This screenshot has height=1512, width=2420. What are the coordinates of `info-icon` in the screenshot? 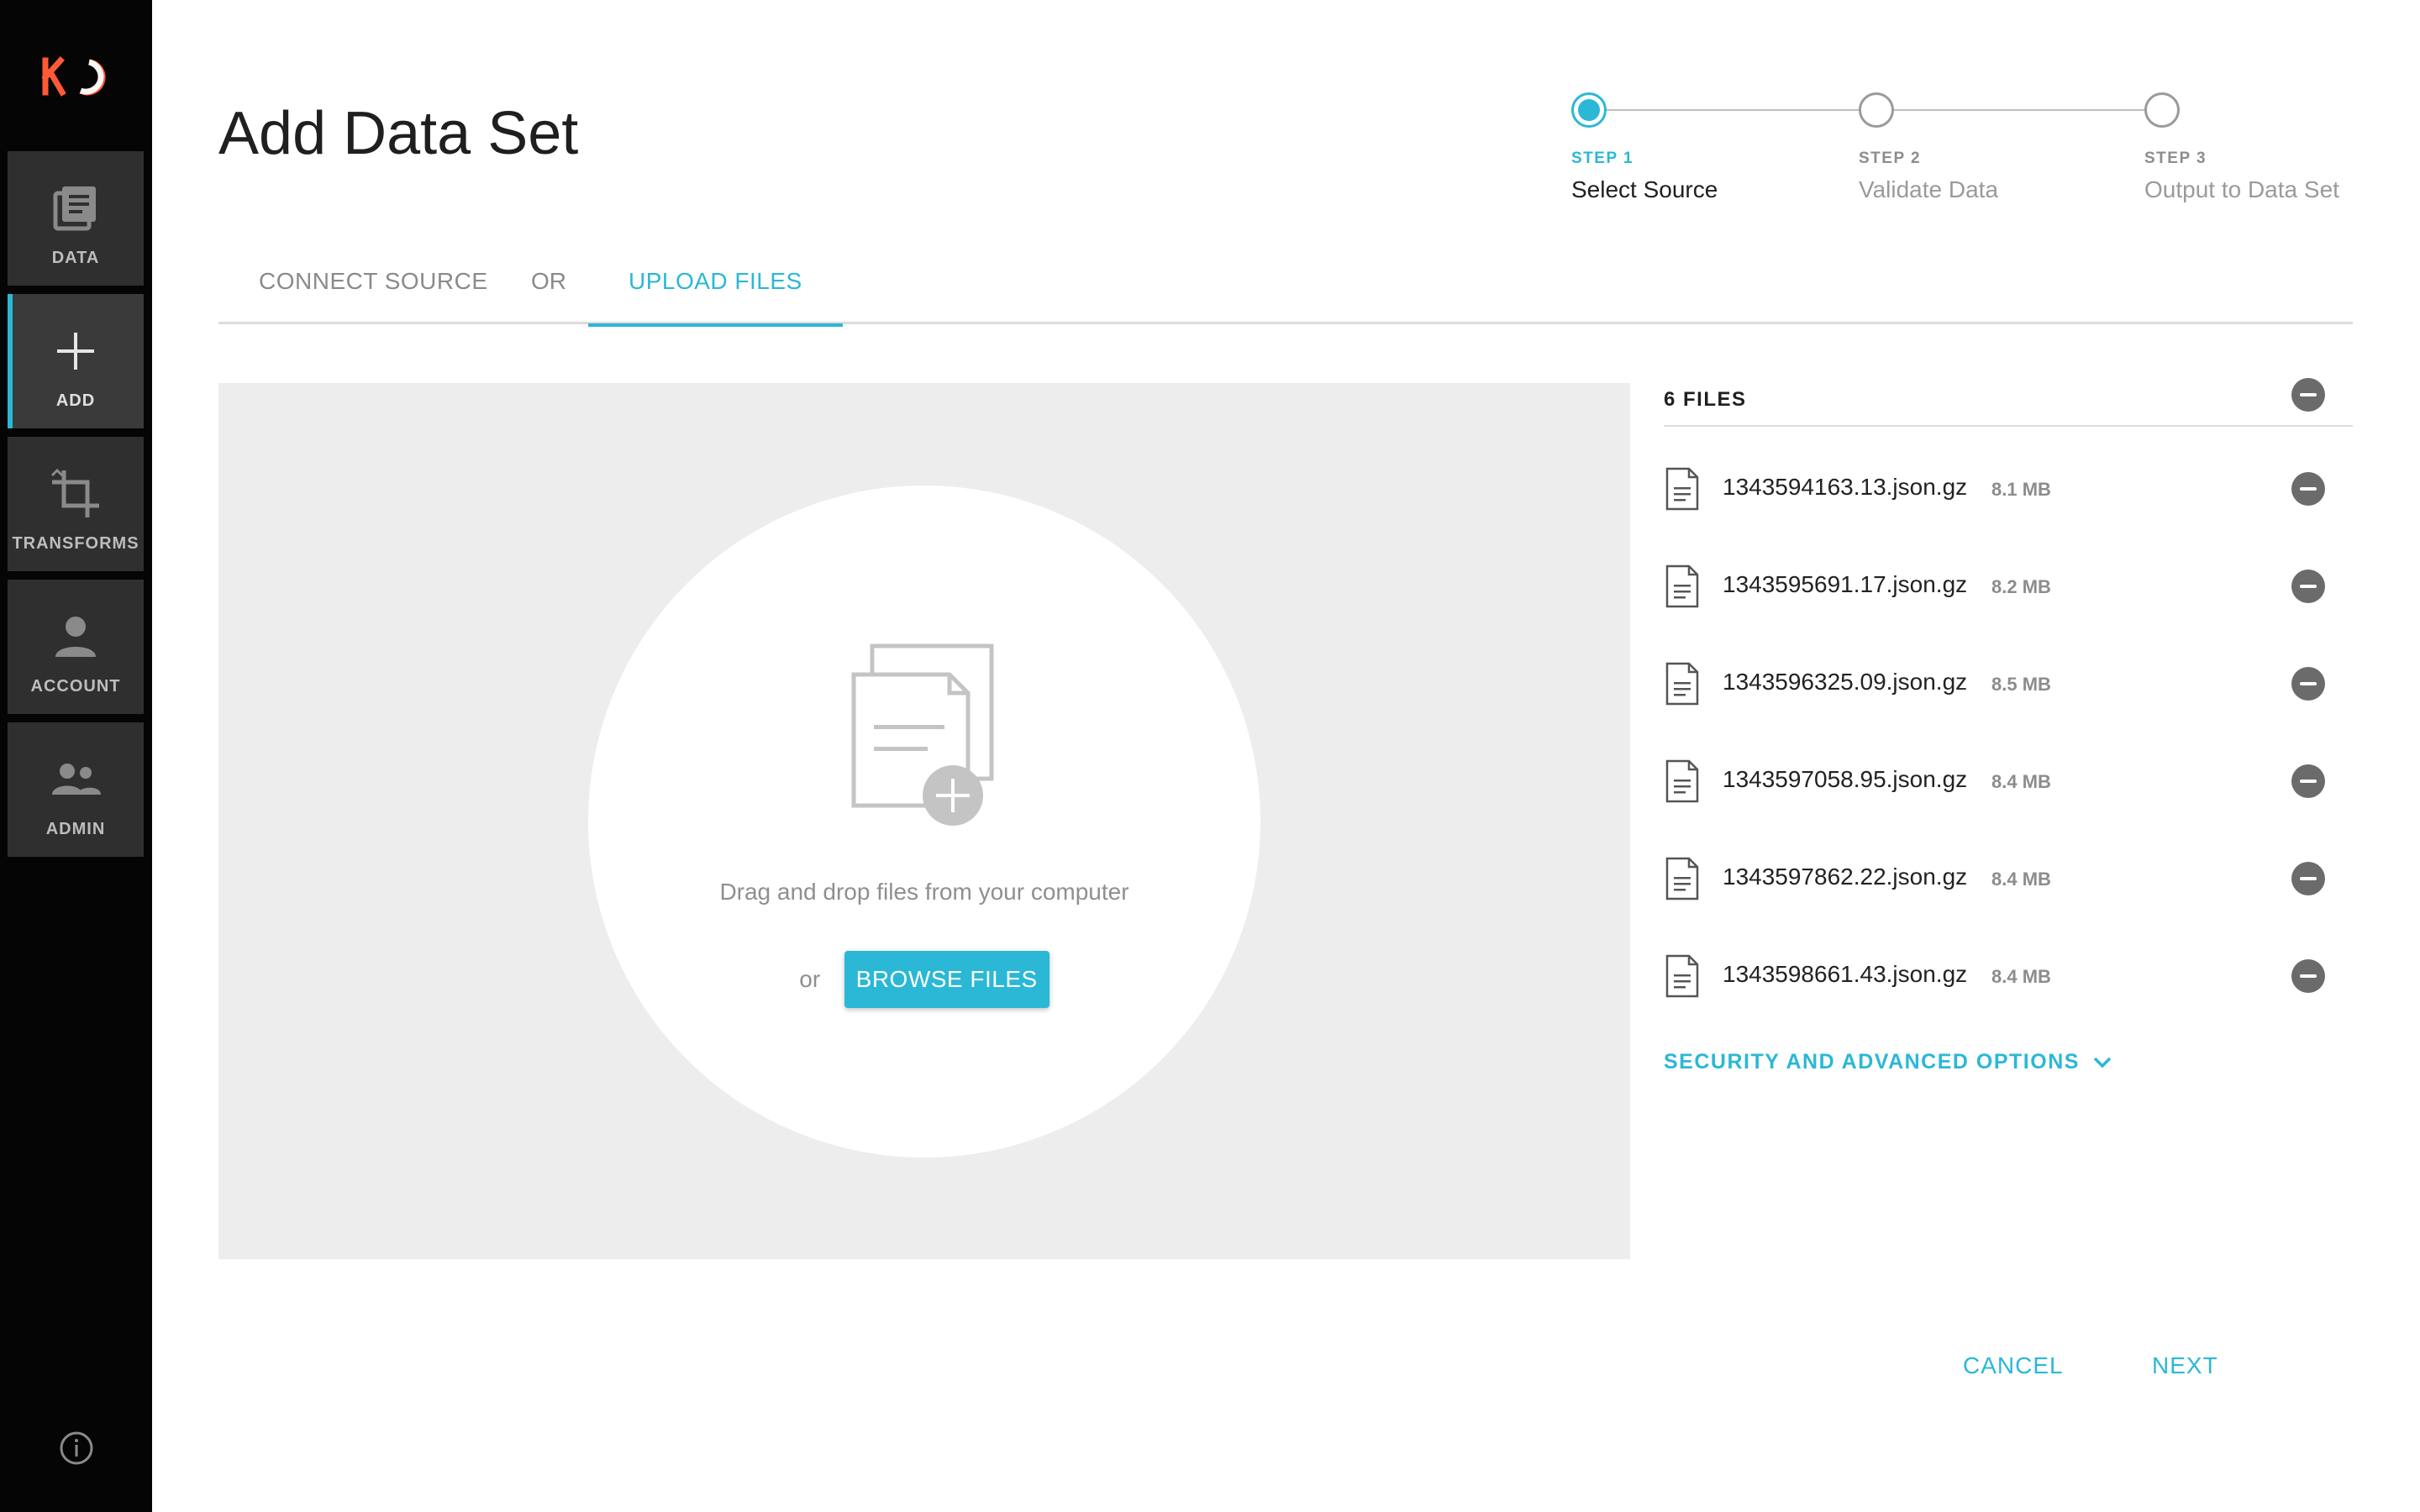 It's located at (77, 1448).